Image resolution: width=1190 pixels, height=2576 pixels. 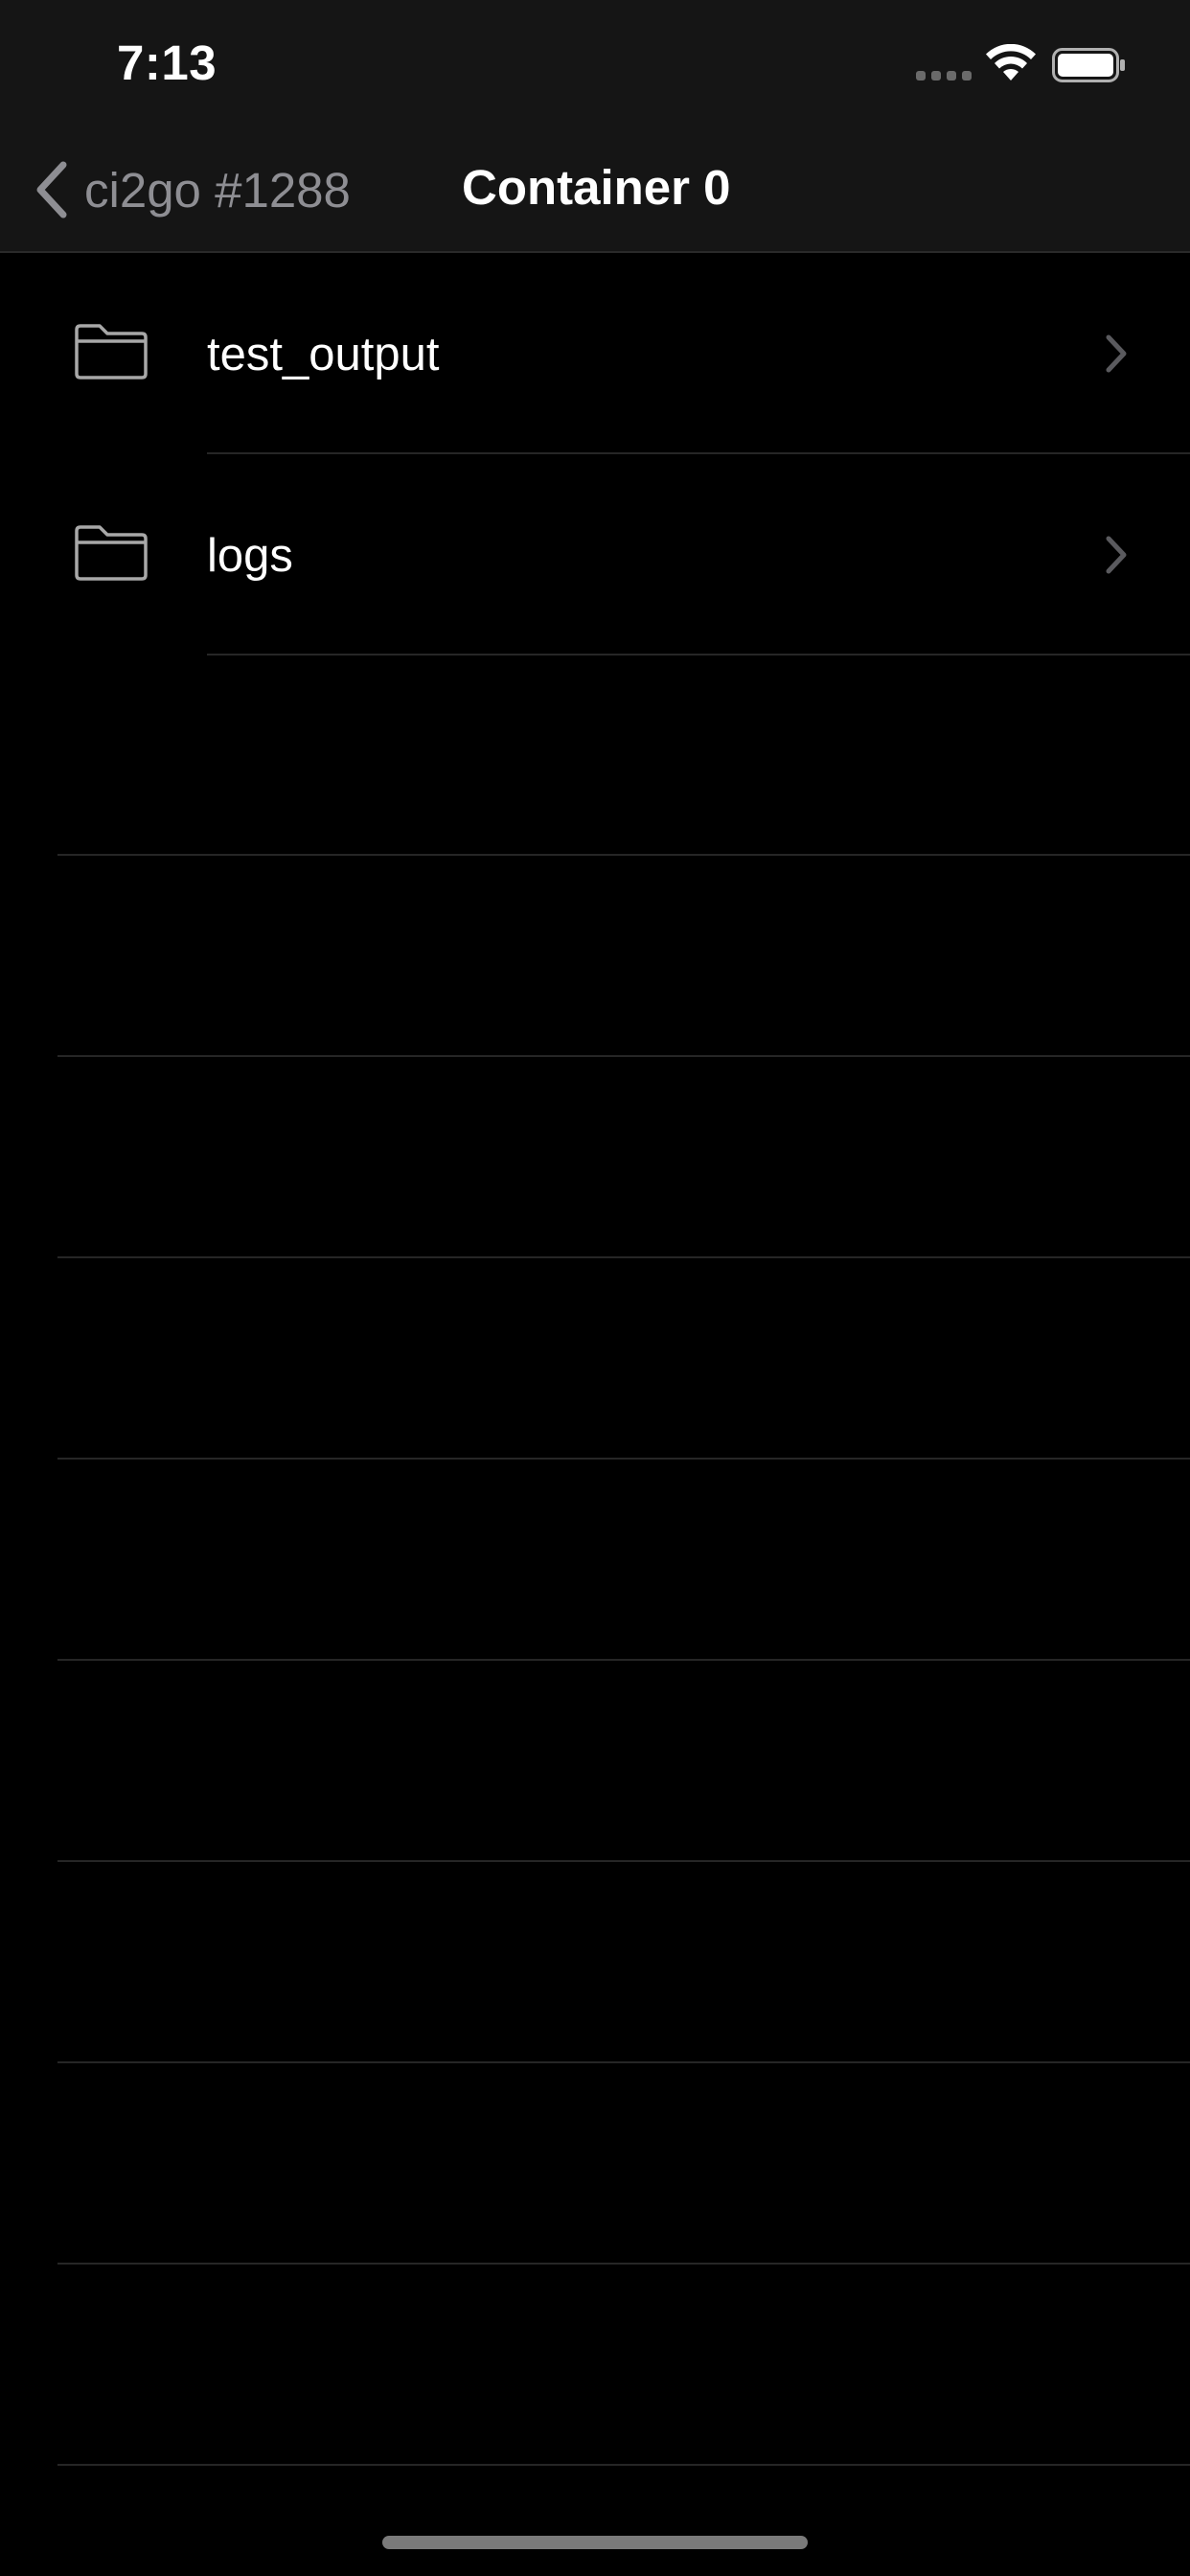 What do you see at coordinates (324, 354) in the screenshot?
I see `list-item-label: test_output` at bounding box center [324, 354].